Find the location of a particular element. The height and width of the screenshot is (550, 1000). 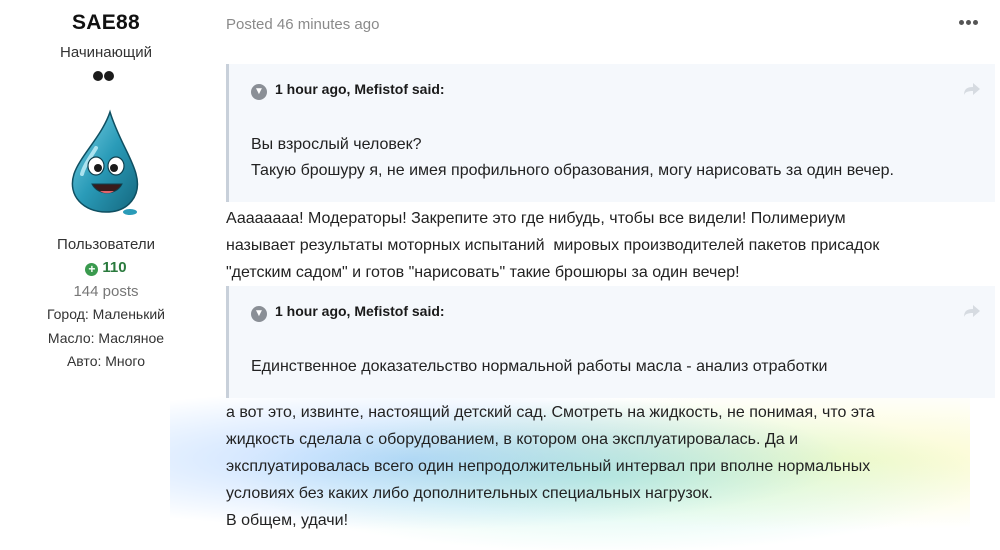

post-timestamp: Posted 46 minutes ago is located at coordinates (302, 24).